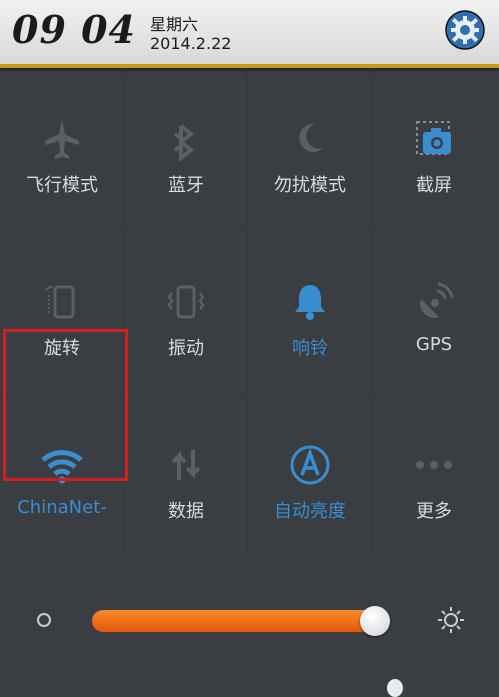  I want to click on auto-brightness-label: 自动亮度, so click(310, 511).